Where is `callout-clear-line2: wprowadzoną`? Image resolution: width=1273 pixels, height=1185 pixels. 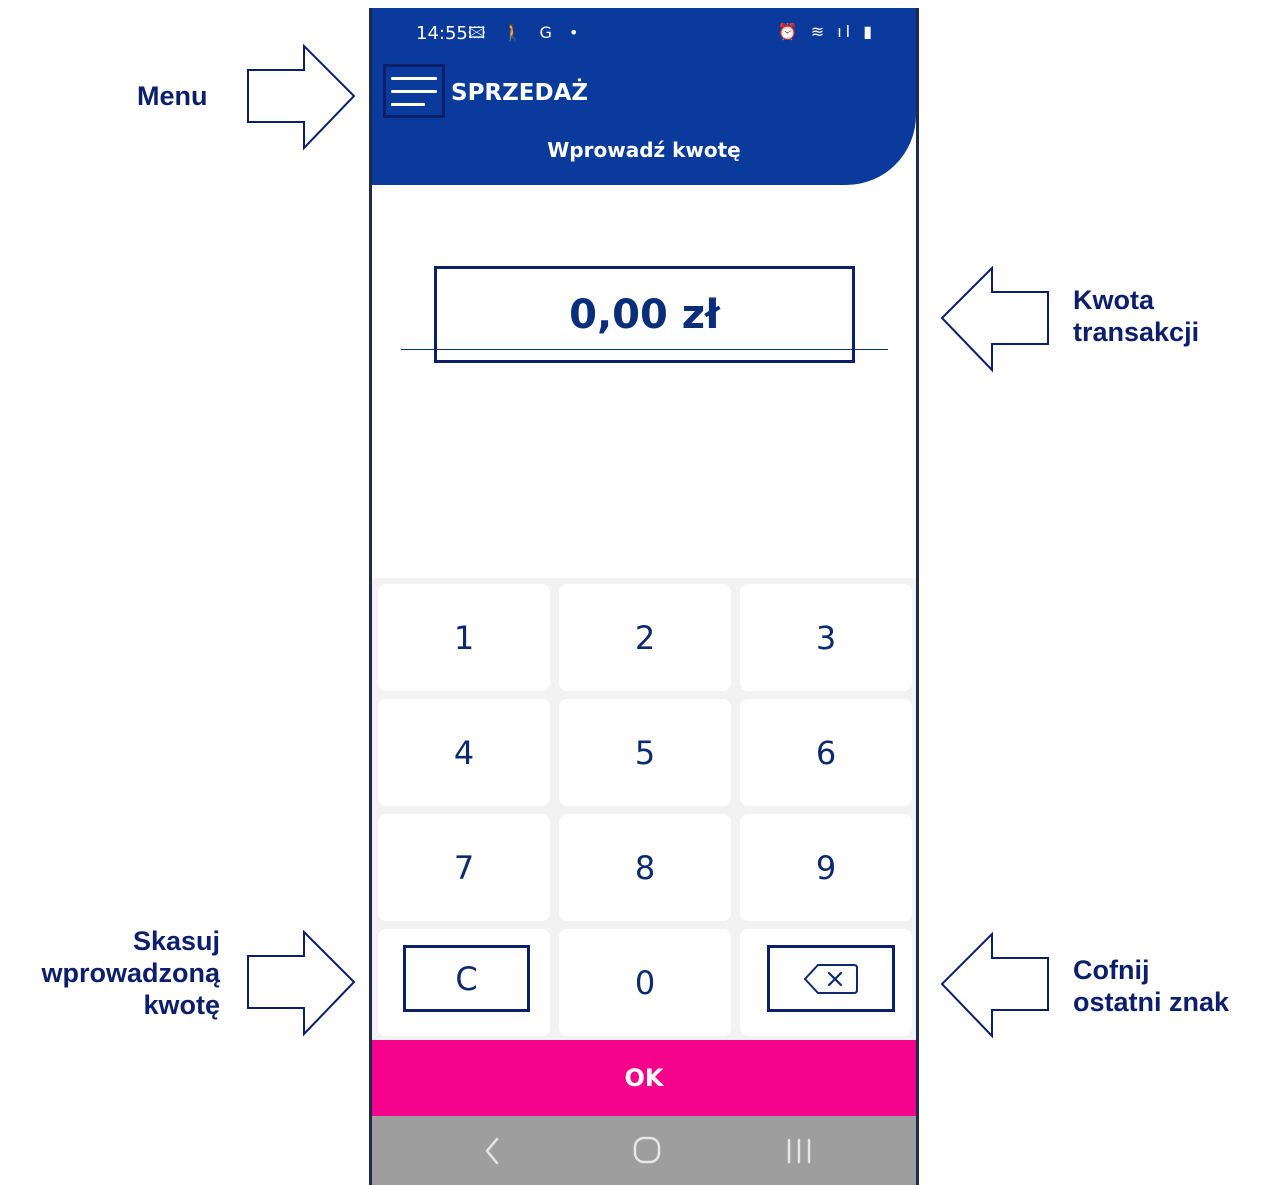
callout-clear-line2: wprowadzoną is located at coordinates (130, 973).